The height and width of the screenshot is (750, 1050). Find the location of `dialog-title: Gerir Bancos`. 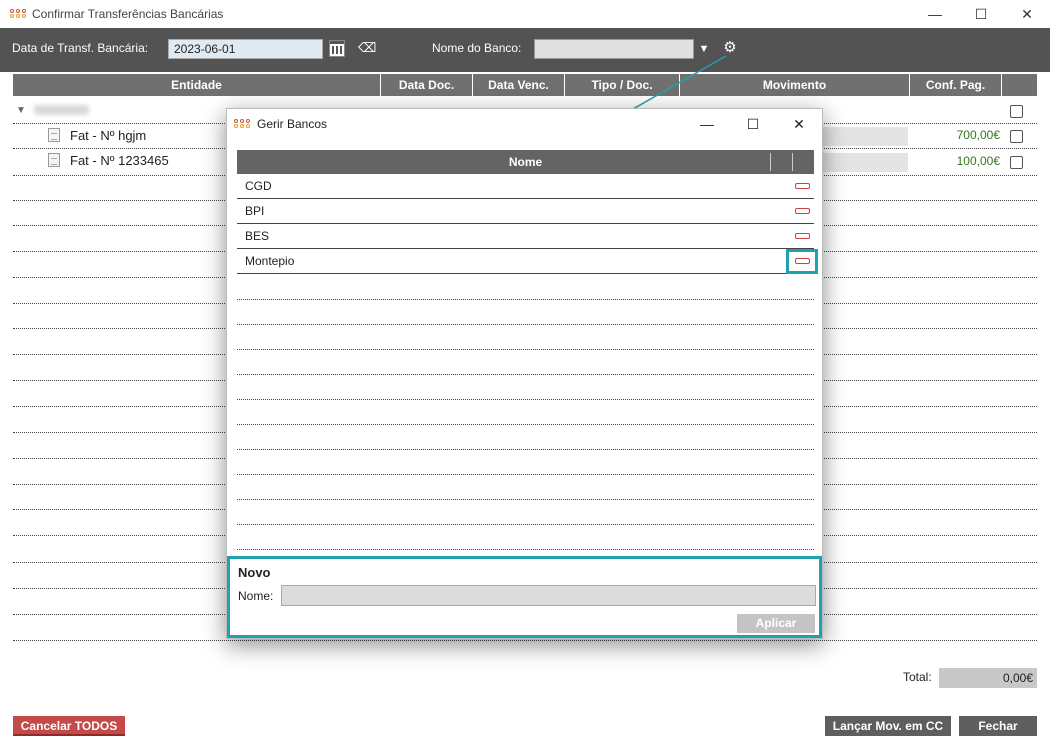

dialog-title: Gerir Bancos is located at coordinates (292, 124).